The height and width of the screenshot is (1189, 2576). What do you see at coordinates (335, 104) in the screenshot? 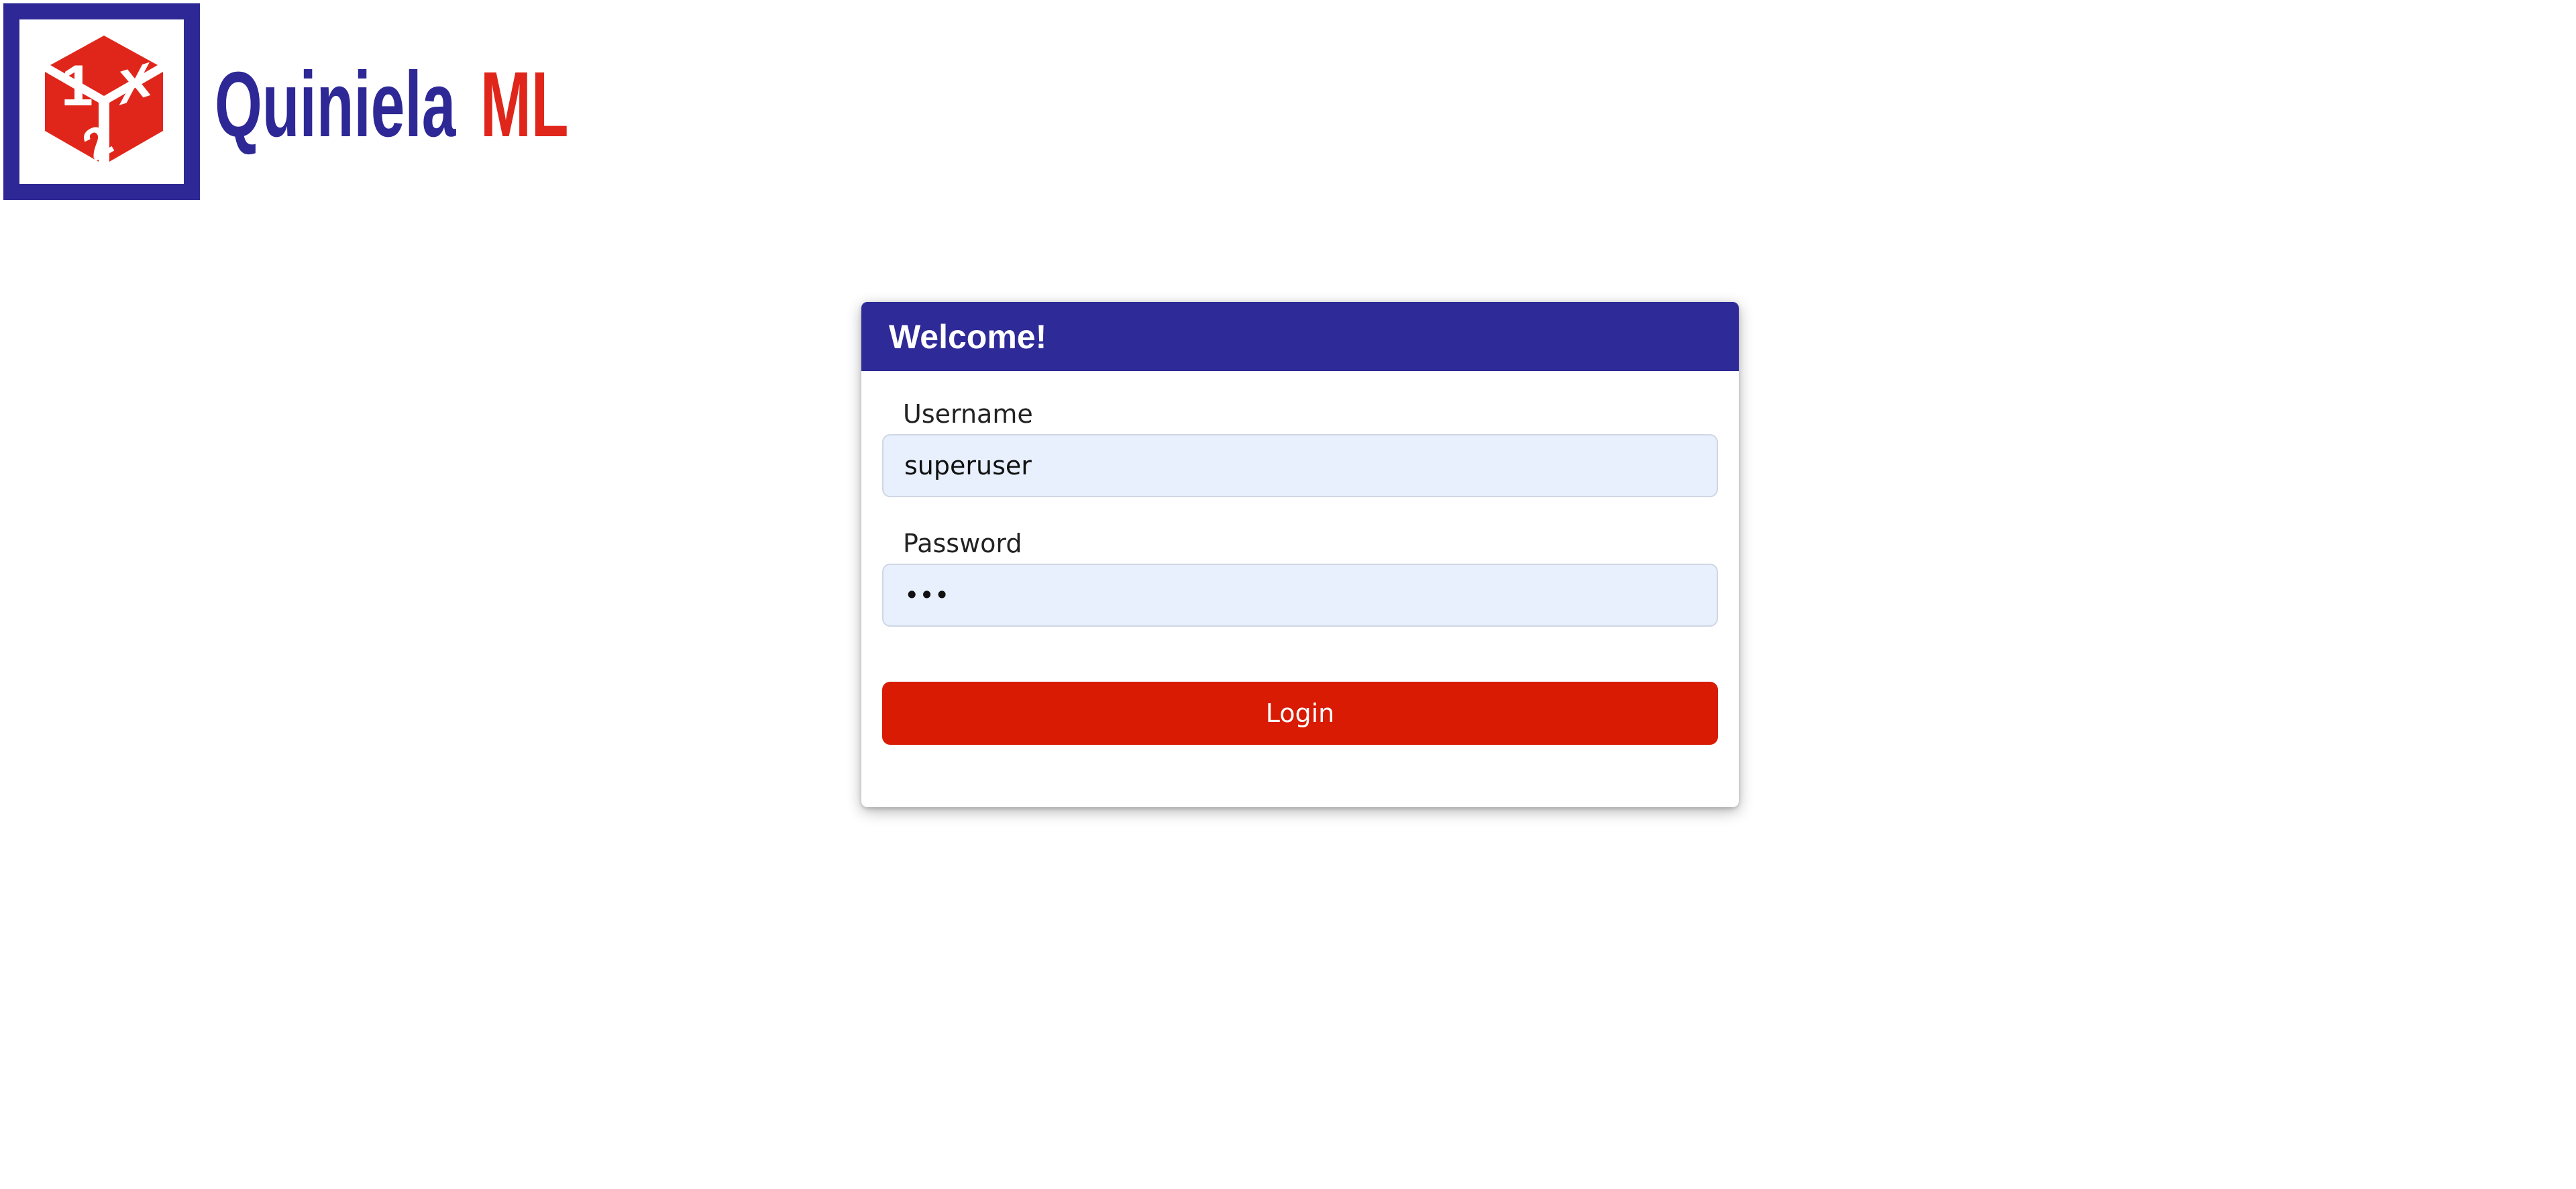
I see `logo-text-primary: Quiniela` at bounding box center [335, 104].